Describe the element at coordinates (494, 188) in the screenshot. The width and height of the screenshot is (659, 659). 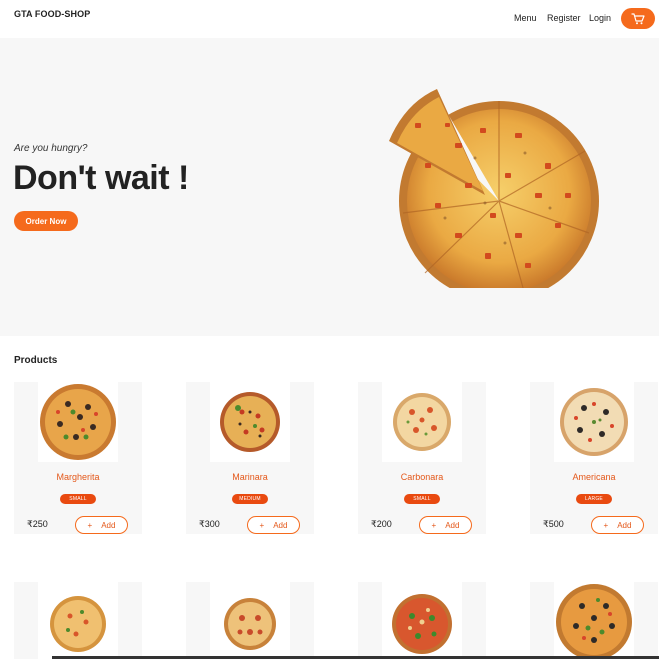
I see `hero-pizza-image` at that location.